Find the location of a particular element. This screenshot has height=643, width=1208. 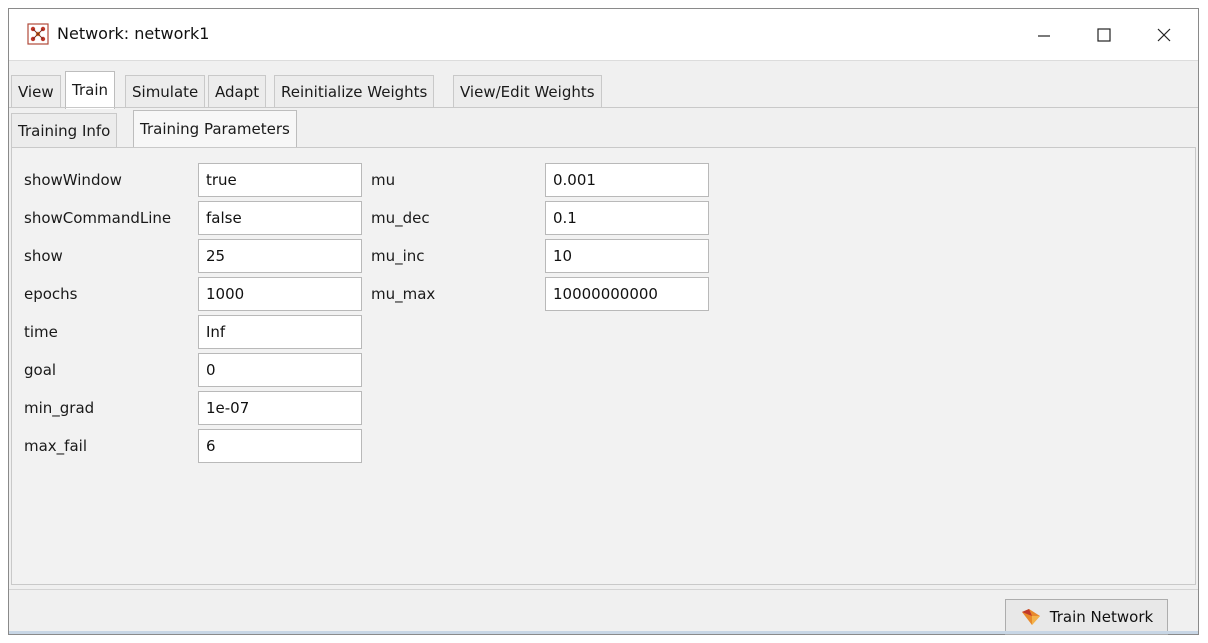

param-label-goal: goal is located at coordinates (40, 370).